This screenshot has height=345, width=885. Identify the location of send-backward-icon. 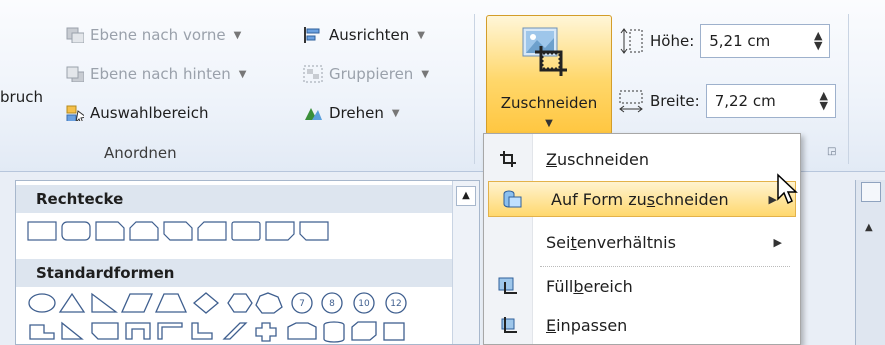
(75, 74).